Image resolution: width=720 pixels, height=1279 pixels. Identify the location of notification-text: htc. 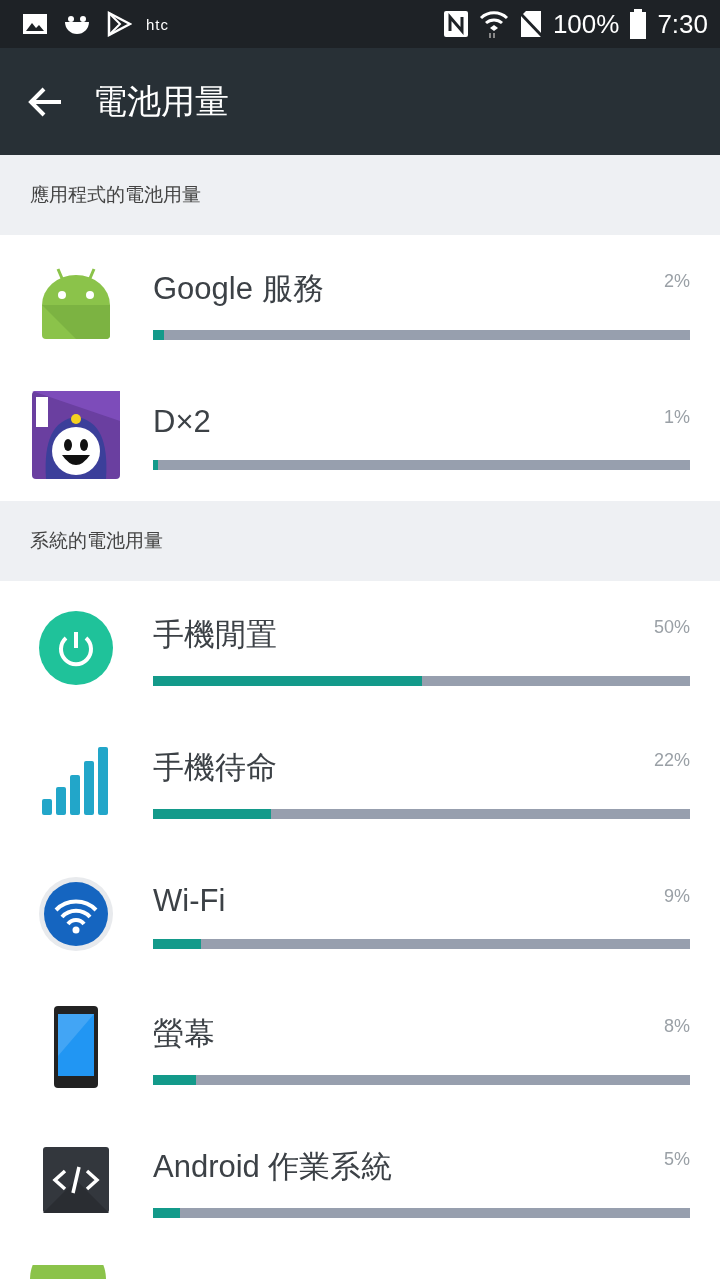
(157, 24).